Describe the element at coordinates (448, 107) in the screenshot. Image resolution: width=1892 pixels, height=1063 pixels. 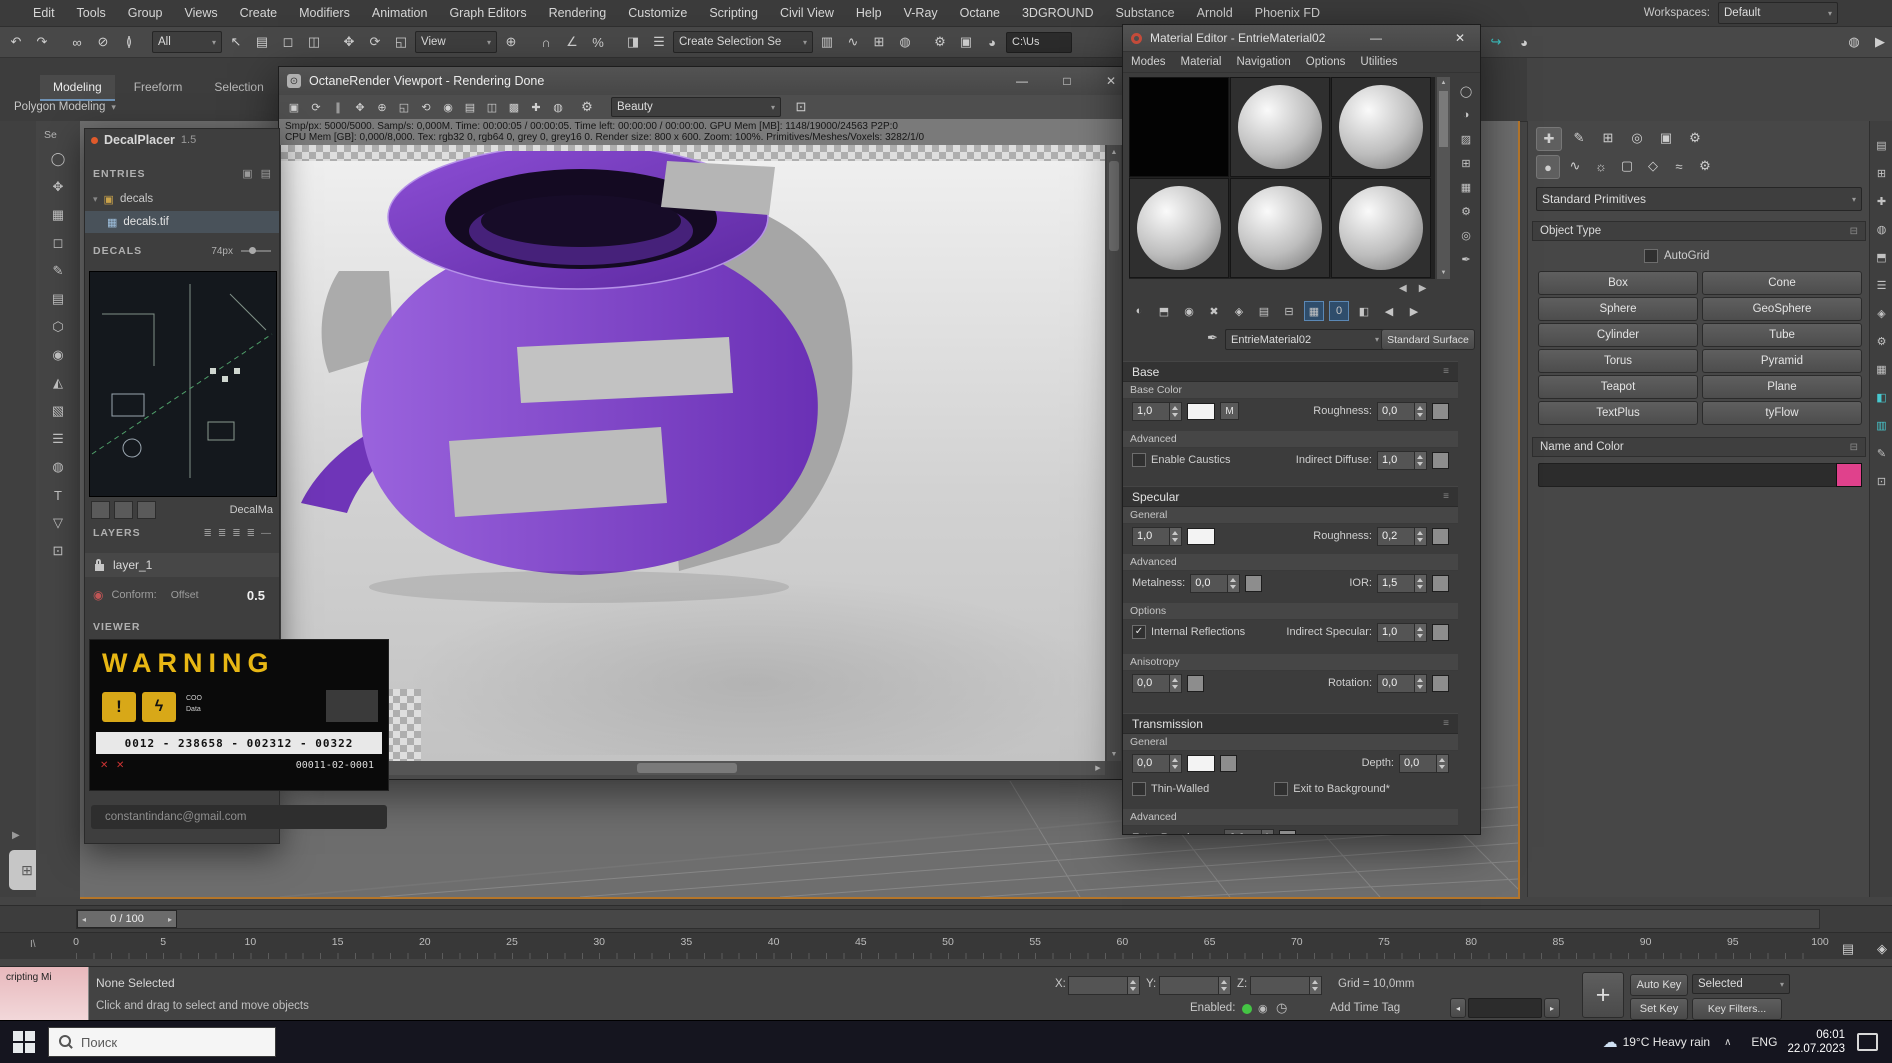
I see `focus-picker-icon: ◉` at that location.